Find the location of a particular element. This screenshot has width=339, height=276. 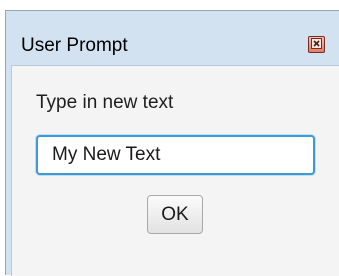

text-input is located at coordinates (175, 155).